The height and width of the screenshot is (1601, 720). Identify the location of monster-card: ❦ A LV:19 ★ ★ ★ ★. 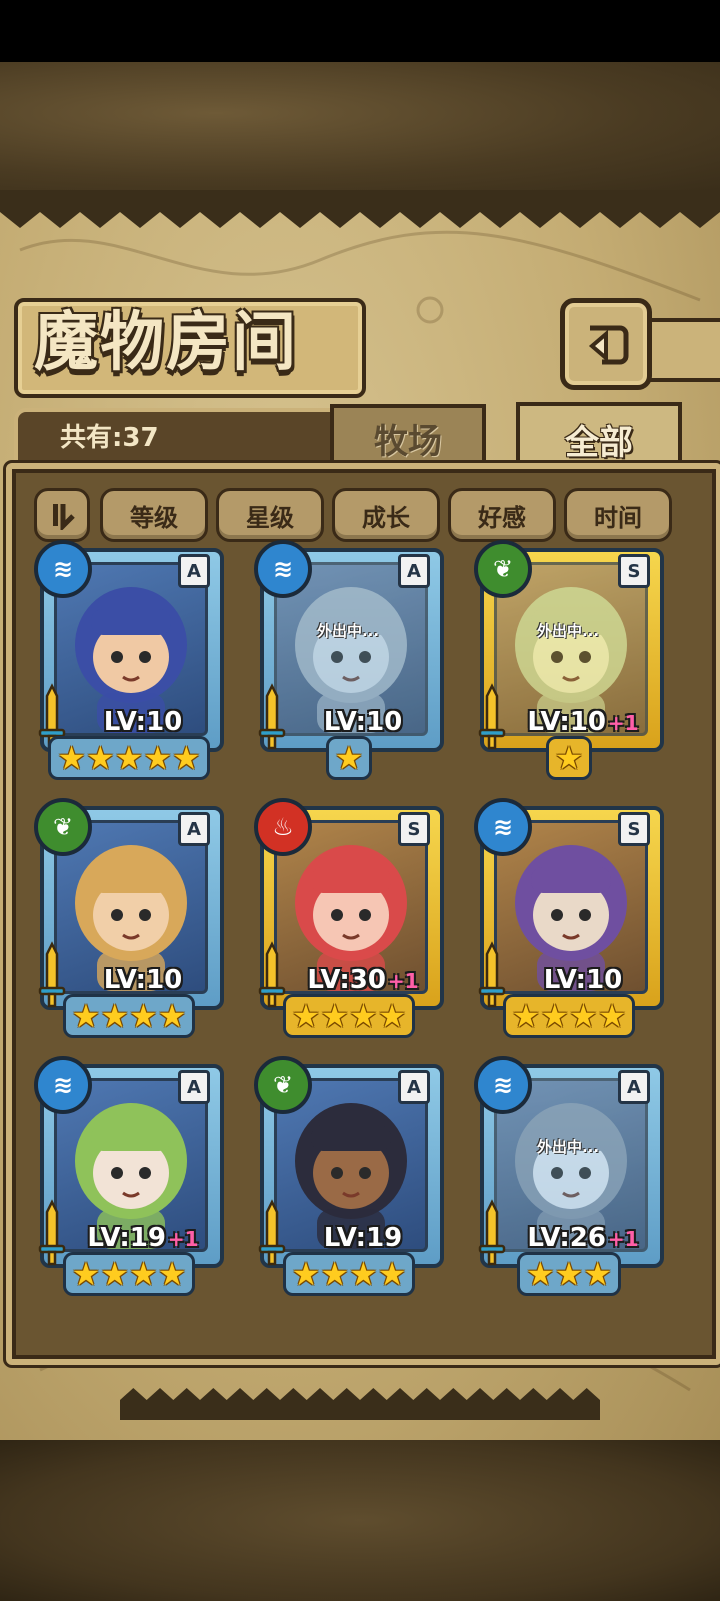
(349, 1176).